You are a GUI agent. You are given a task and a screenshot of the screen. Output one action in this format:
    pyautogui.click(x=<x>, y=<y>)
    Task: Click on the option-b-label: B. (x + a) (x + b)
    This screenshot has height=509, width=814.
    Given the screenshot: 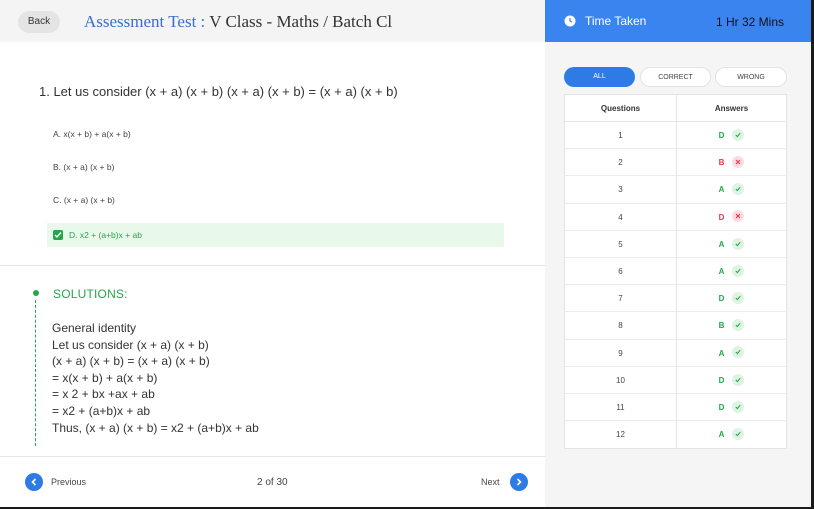 What is the action you would take?
    pyautogui.click(x=84, y=167)
    